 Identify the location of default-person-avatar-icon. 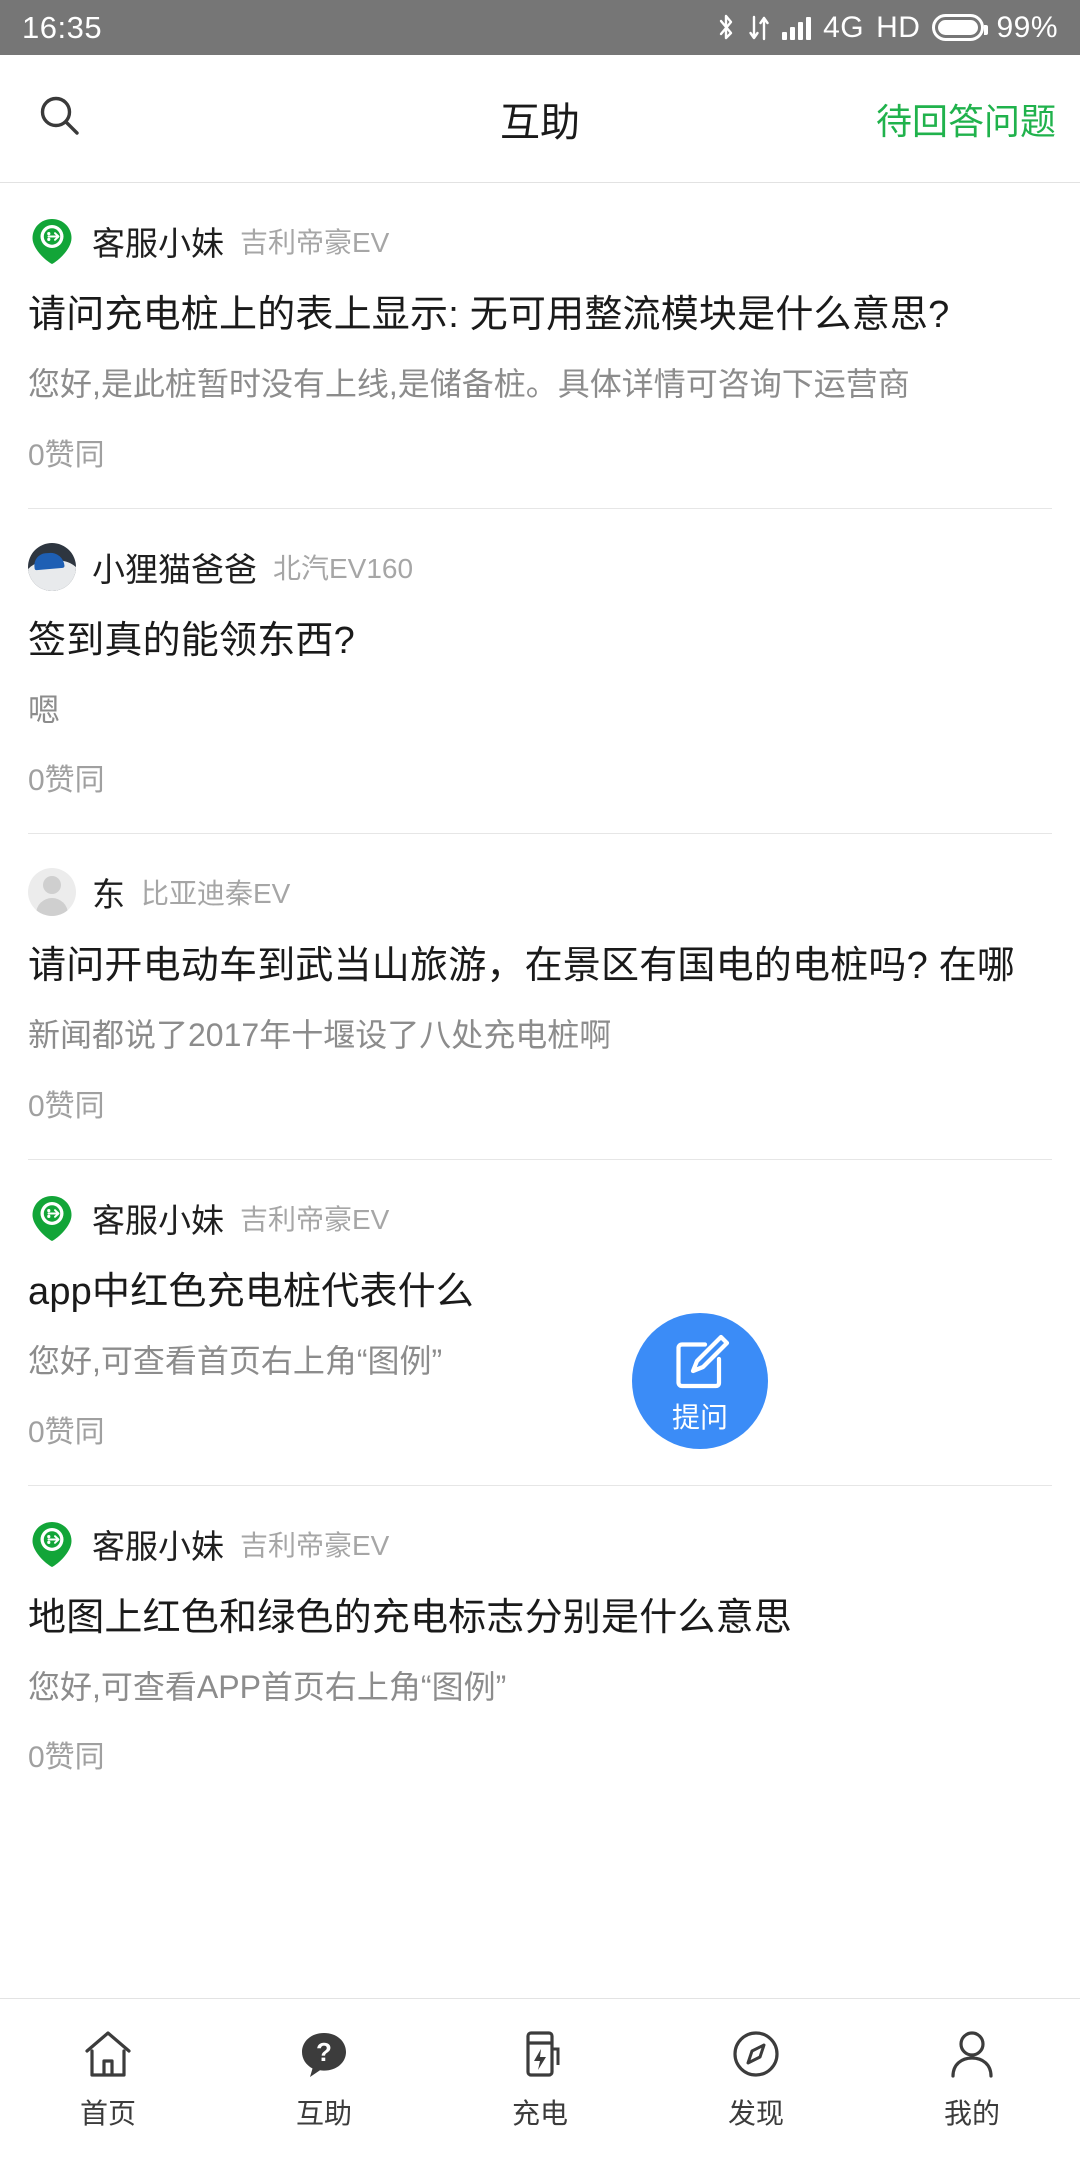
(52, 892).